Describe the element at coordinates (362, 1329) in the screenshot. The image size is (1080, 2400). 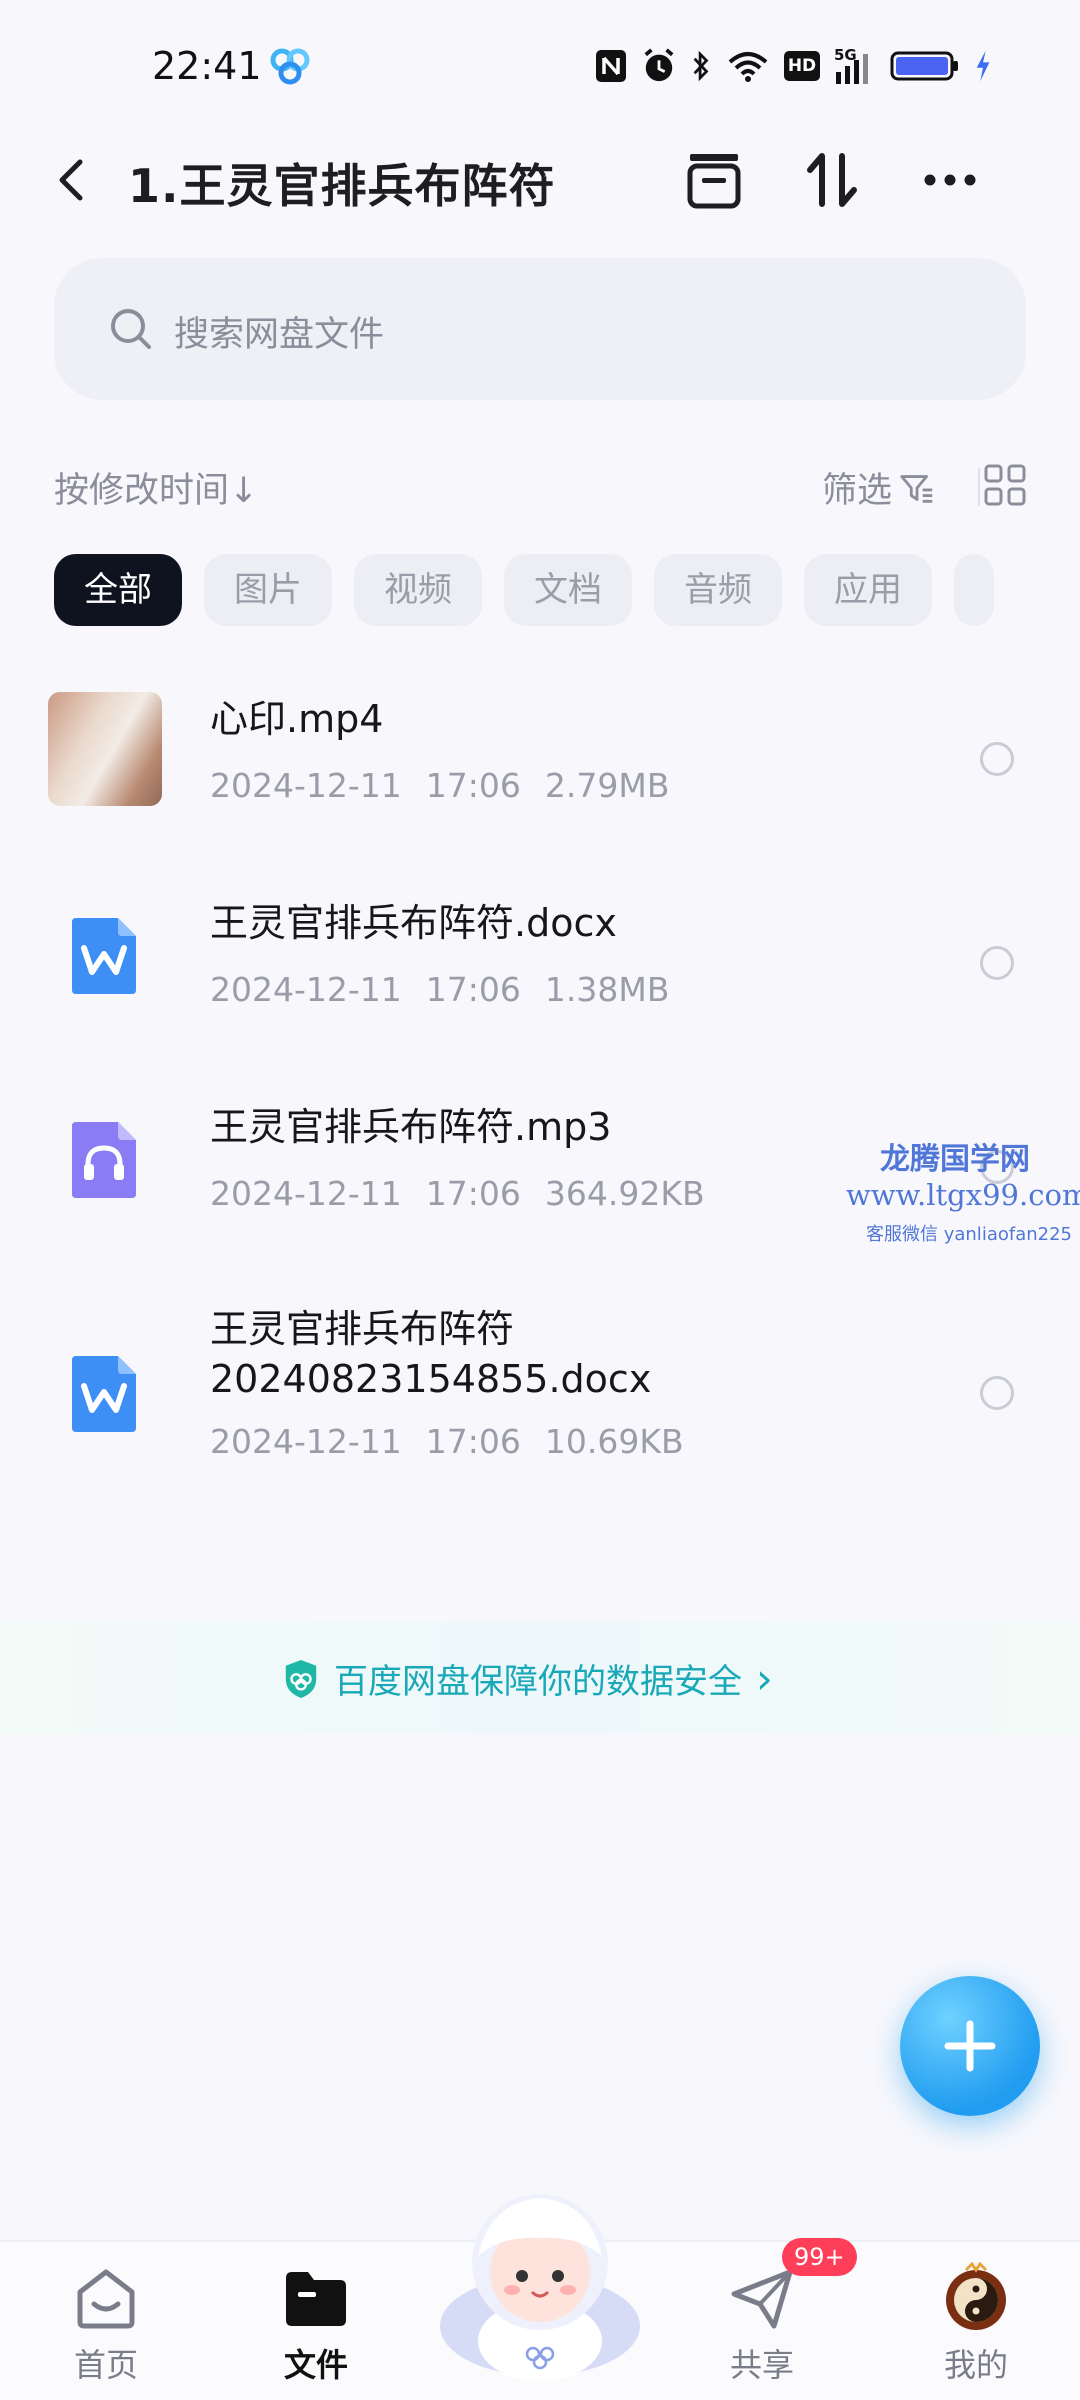
I see `file-name-line1: 王灵官排兵布阵符` at that location.